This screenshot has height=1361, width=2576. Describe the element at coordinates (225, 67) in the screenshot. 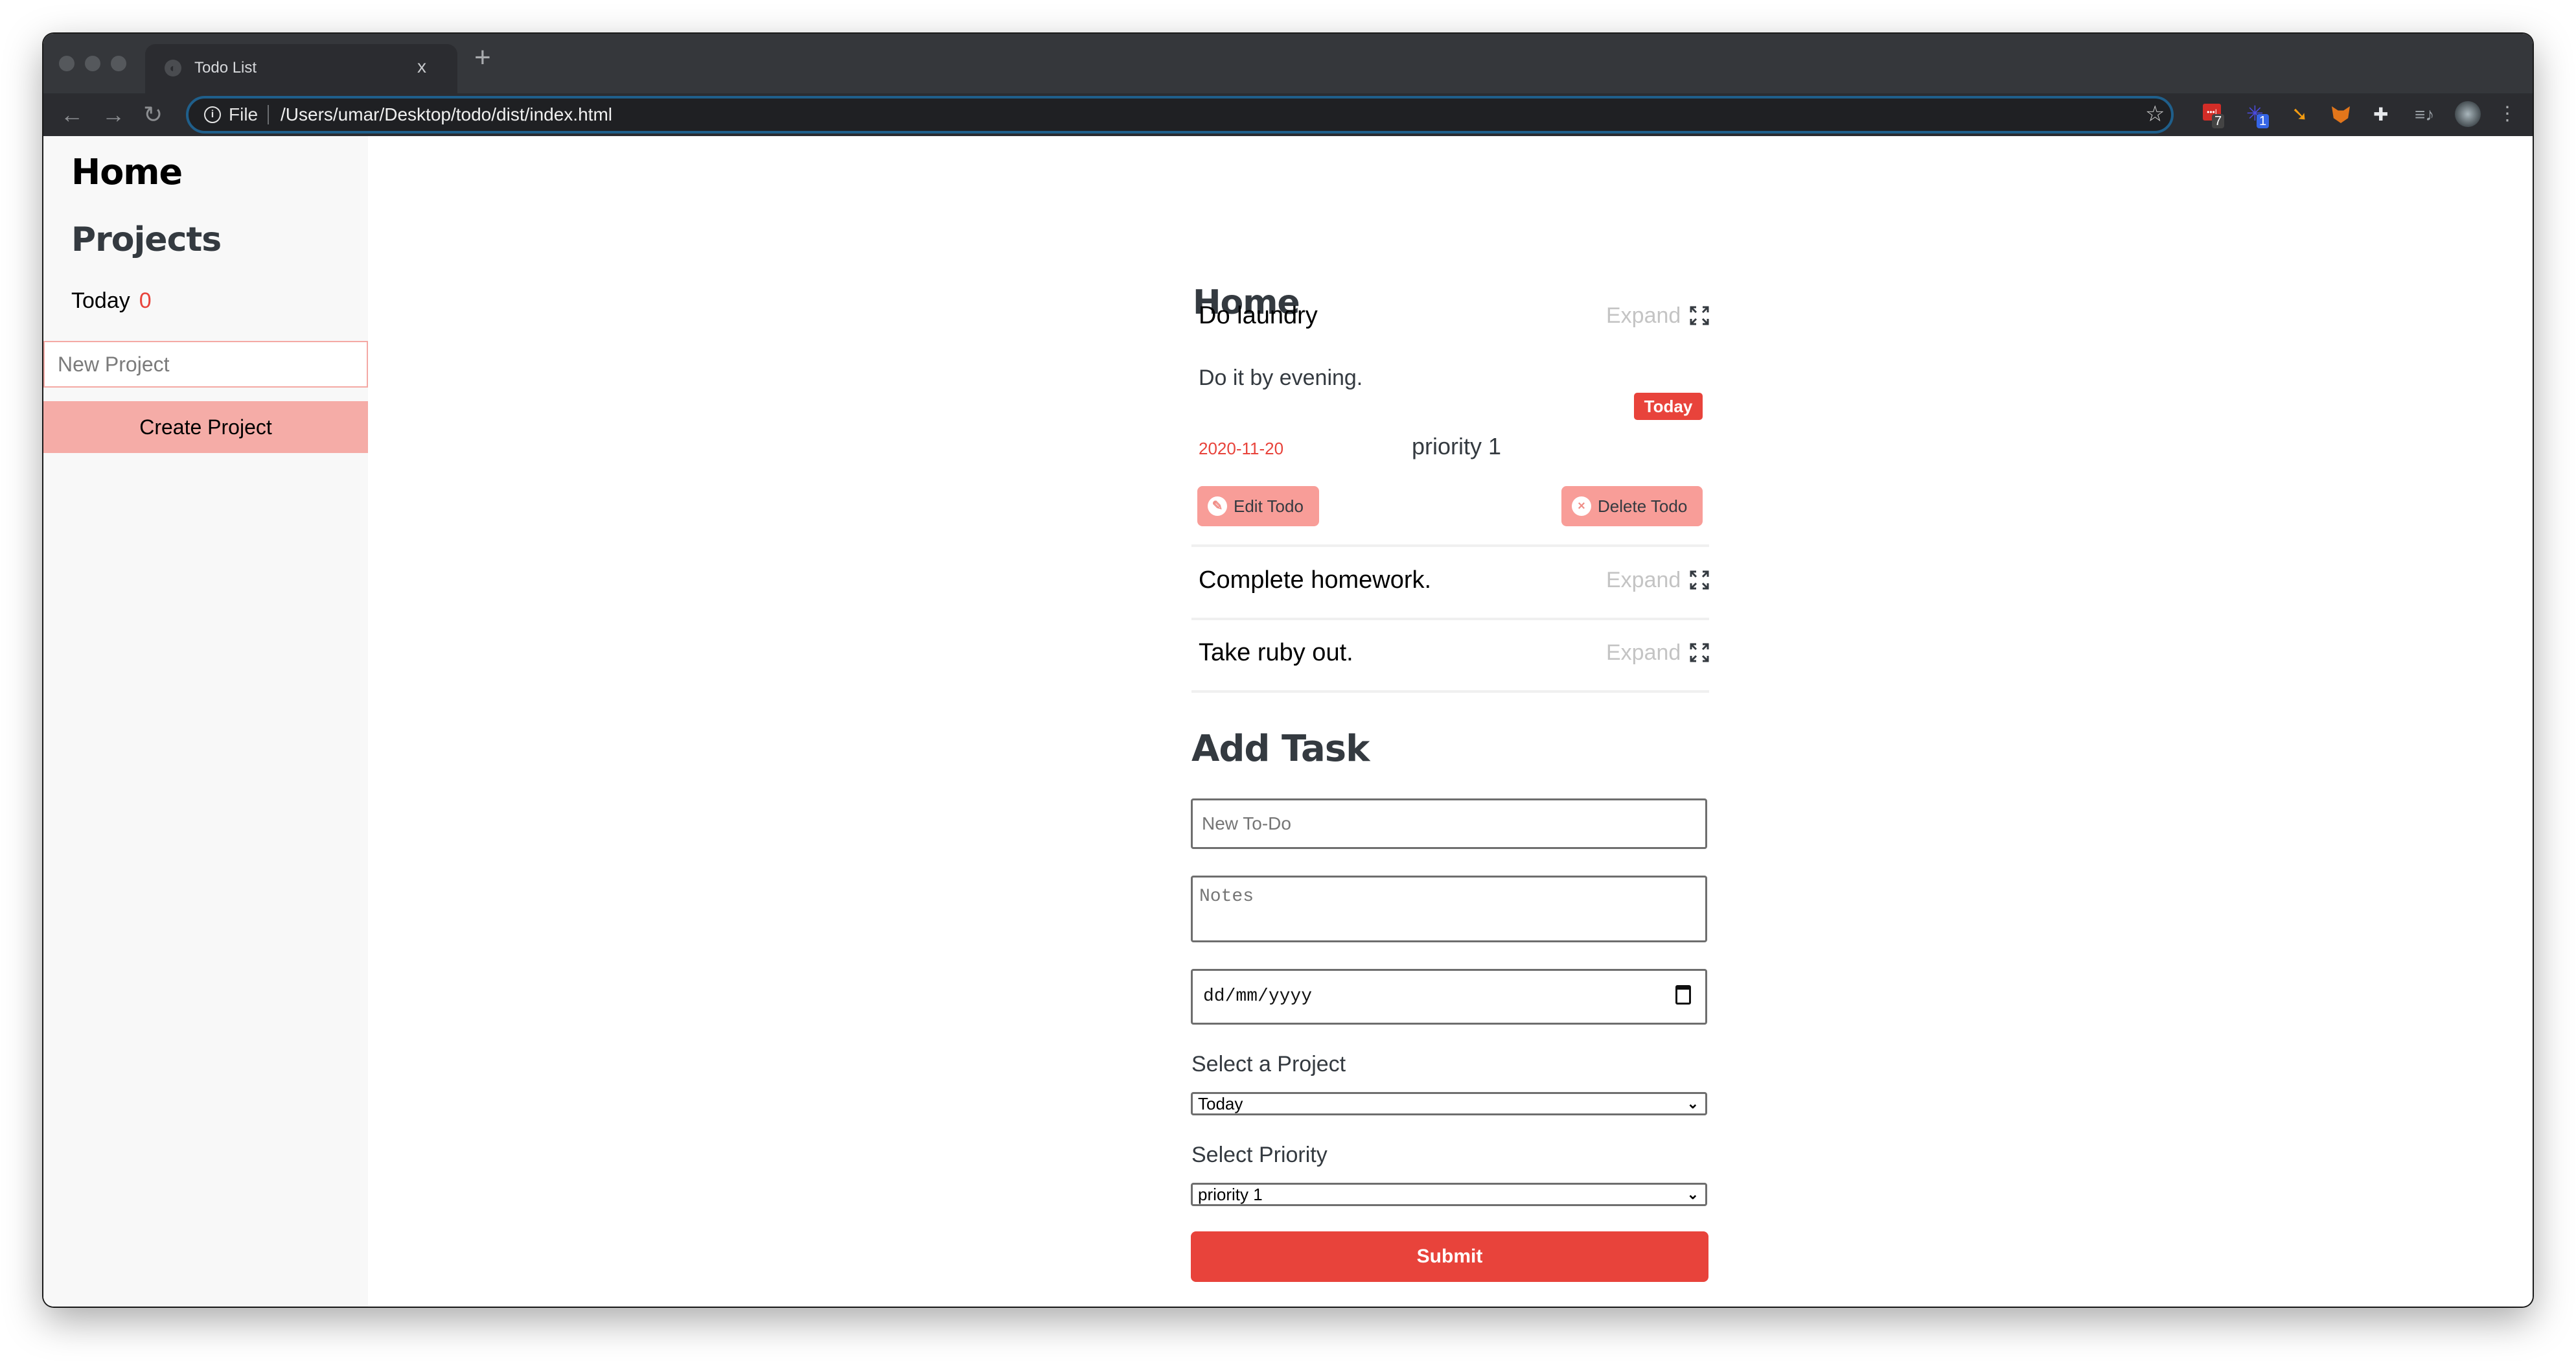

I see `tab-title: Todo List` at that location.